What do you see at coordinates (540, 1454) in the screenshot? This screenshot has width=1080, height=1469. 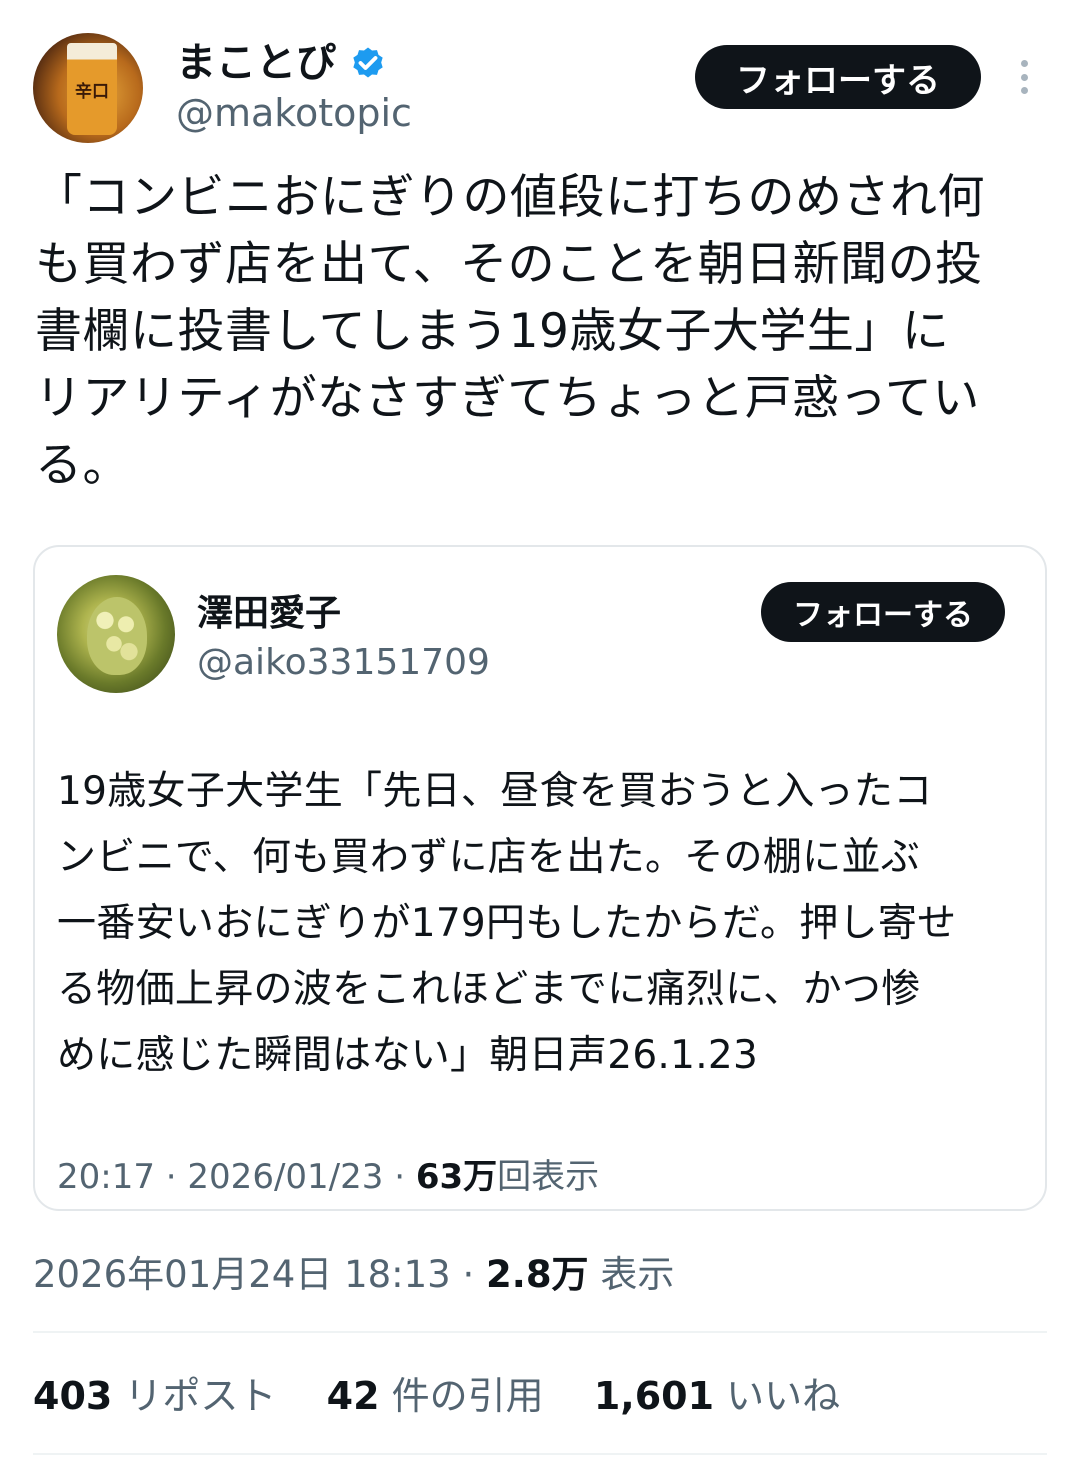 I see `divider-bottom` at bounding box center [540, 1454].